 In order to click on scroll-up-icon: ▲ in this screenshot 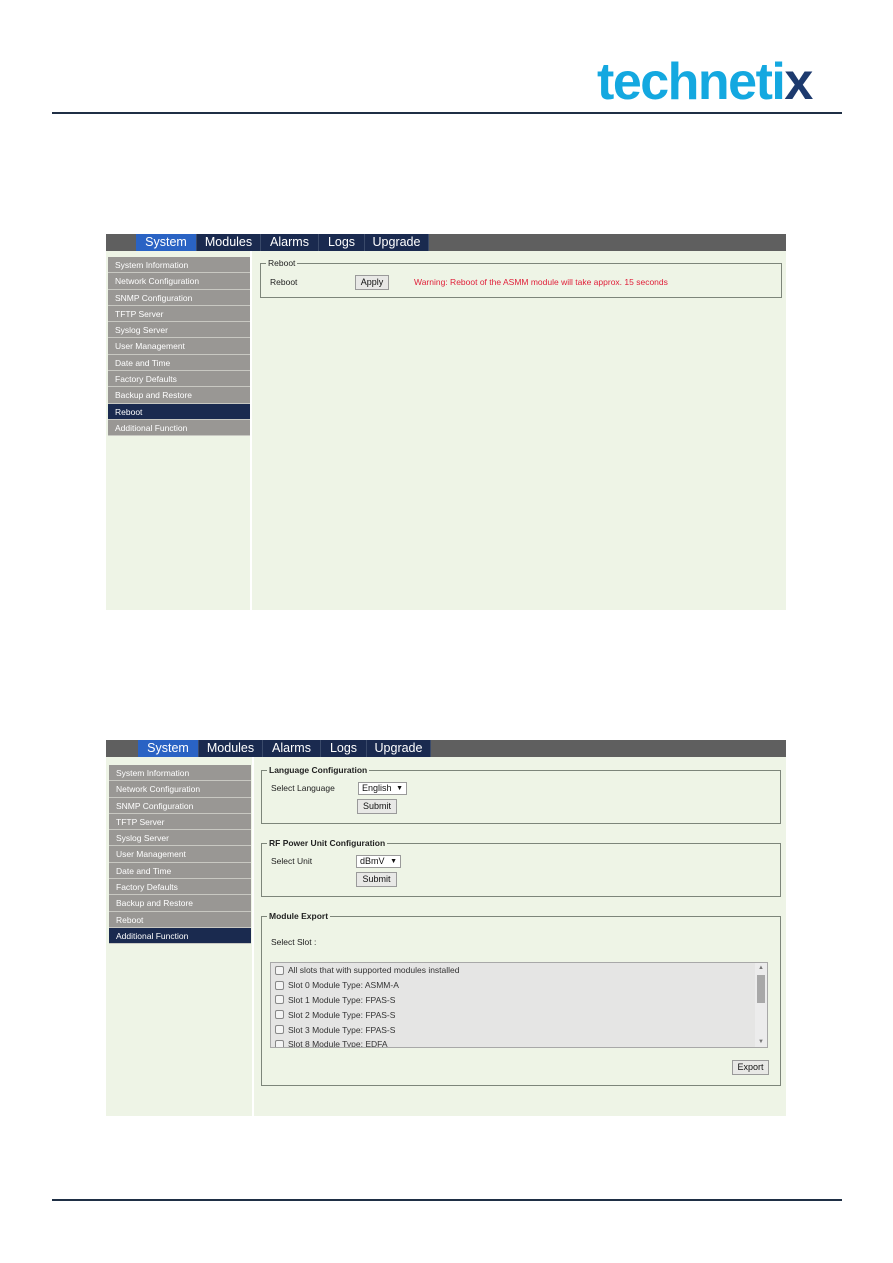, I will do `click(761, 968)`.